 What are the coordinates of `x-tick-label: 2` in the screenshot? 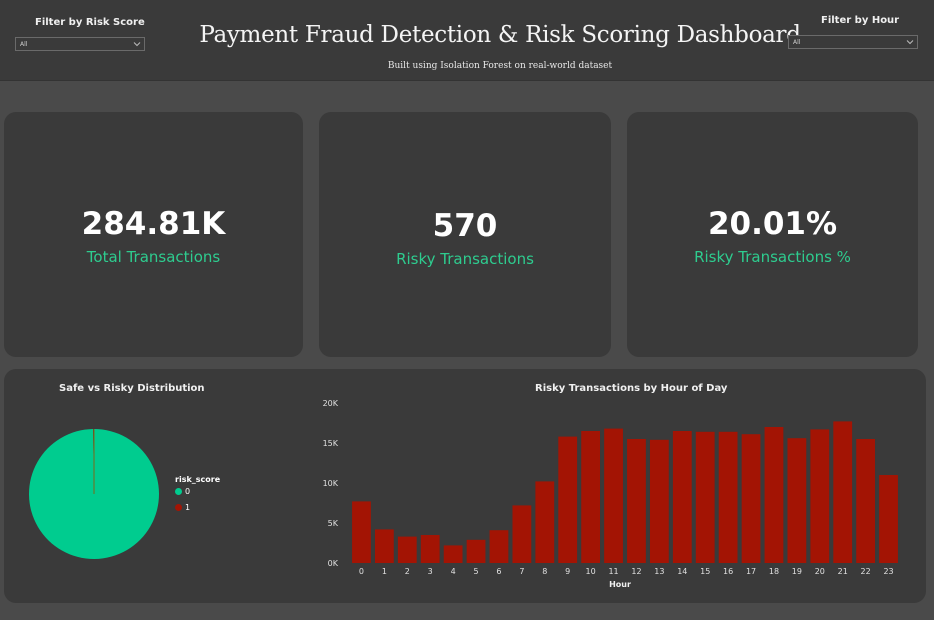 It's located at (407, 571).